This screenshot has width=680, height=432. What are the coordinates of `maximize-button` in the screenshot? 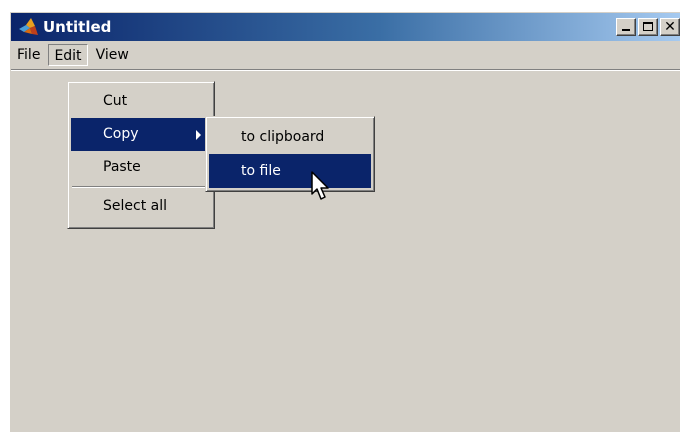 It's located at (648, 27).